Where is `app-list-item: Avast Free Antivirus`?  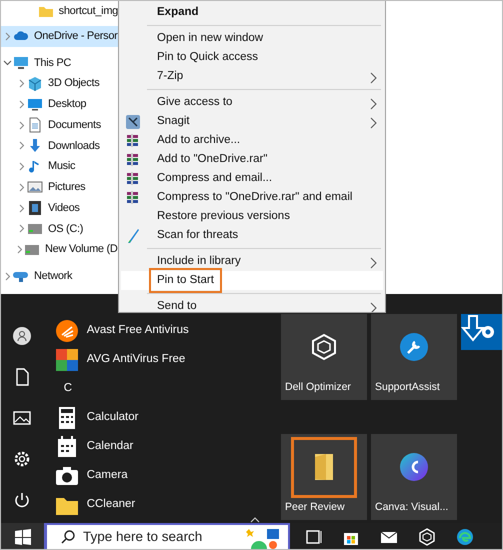 app-list-item: Avast Free Antivirus is located at coordinates (137, 331).